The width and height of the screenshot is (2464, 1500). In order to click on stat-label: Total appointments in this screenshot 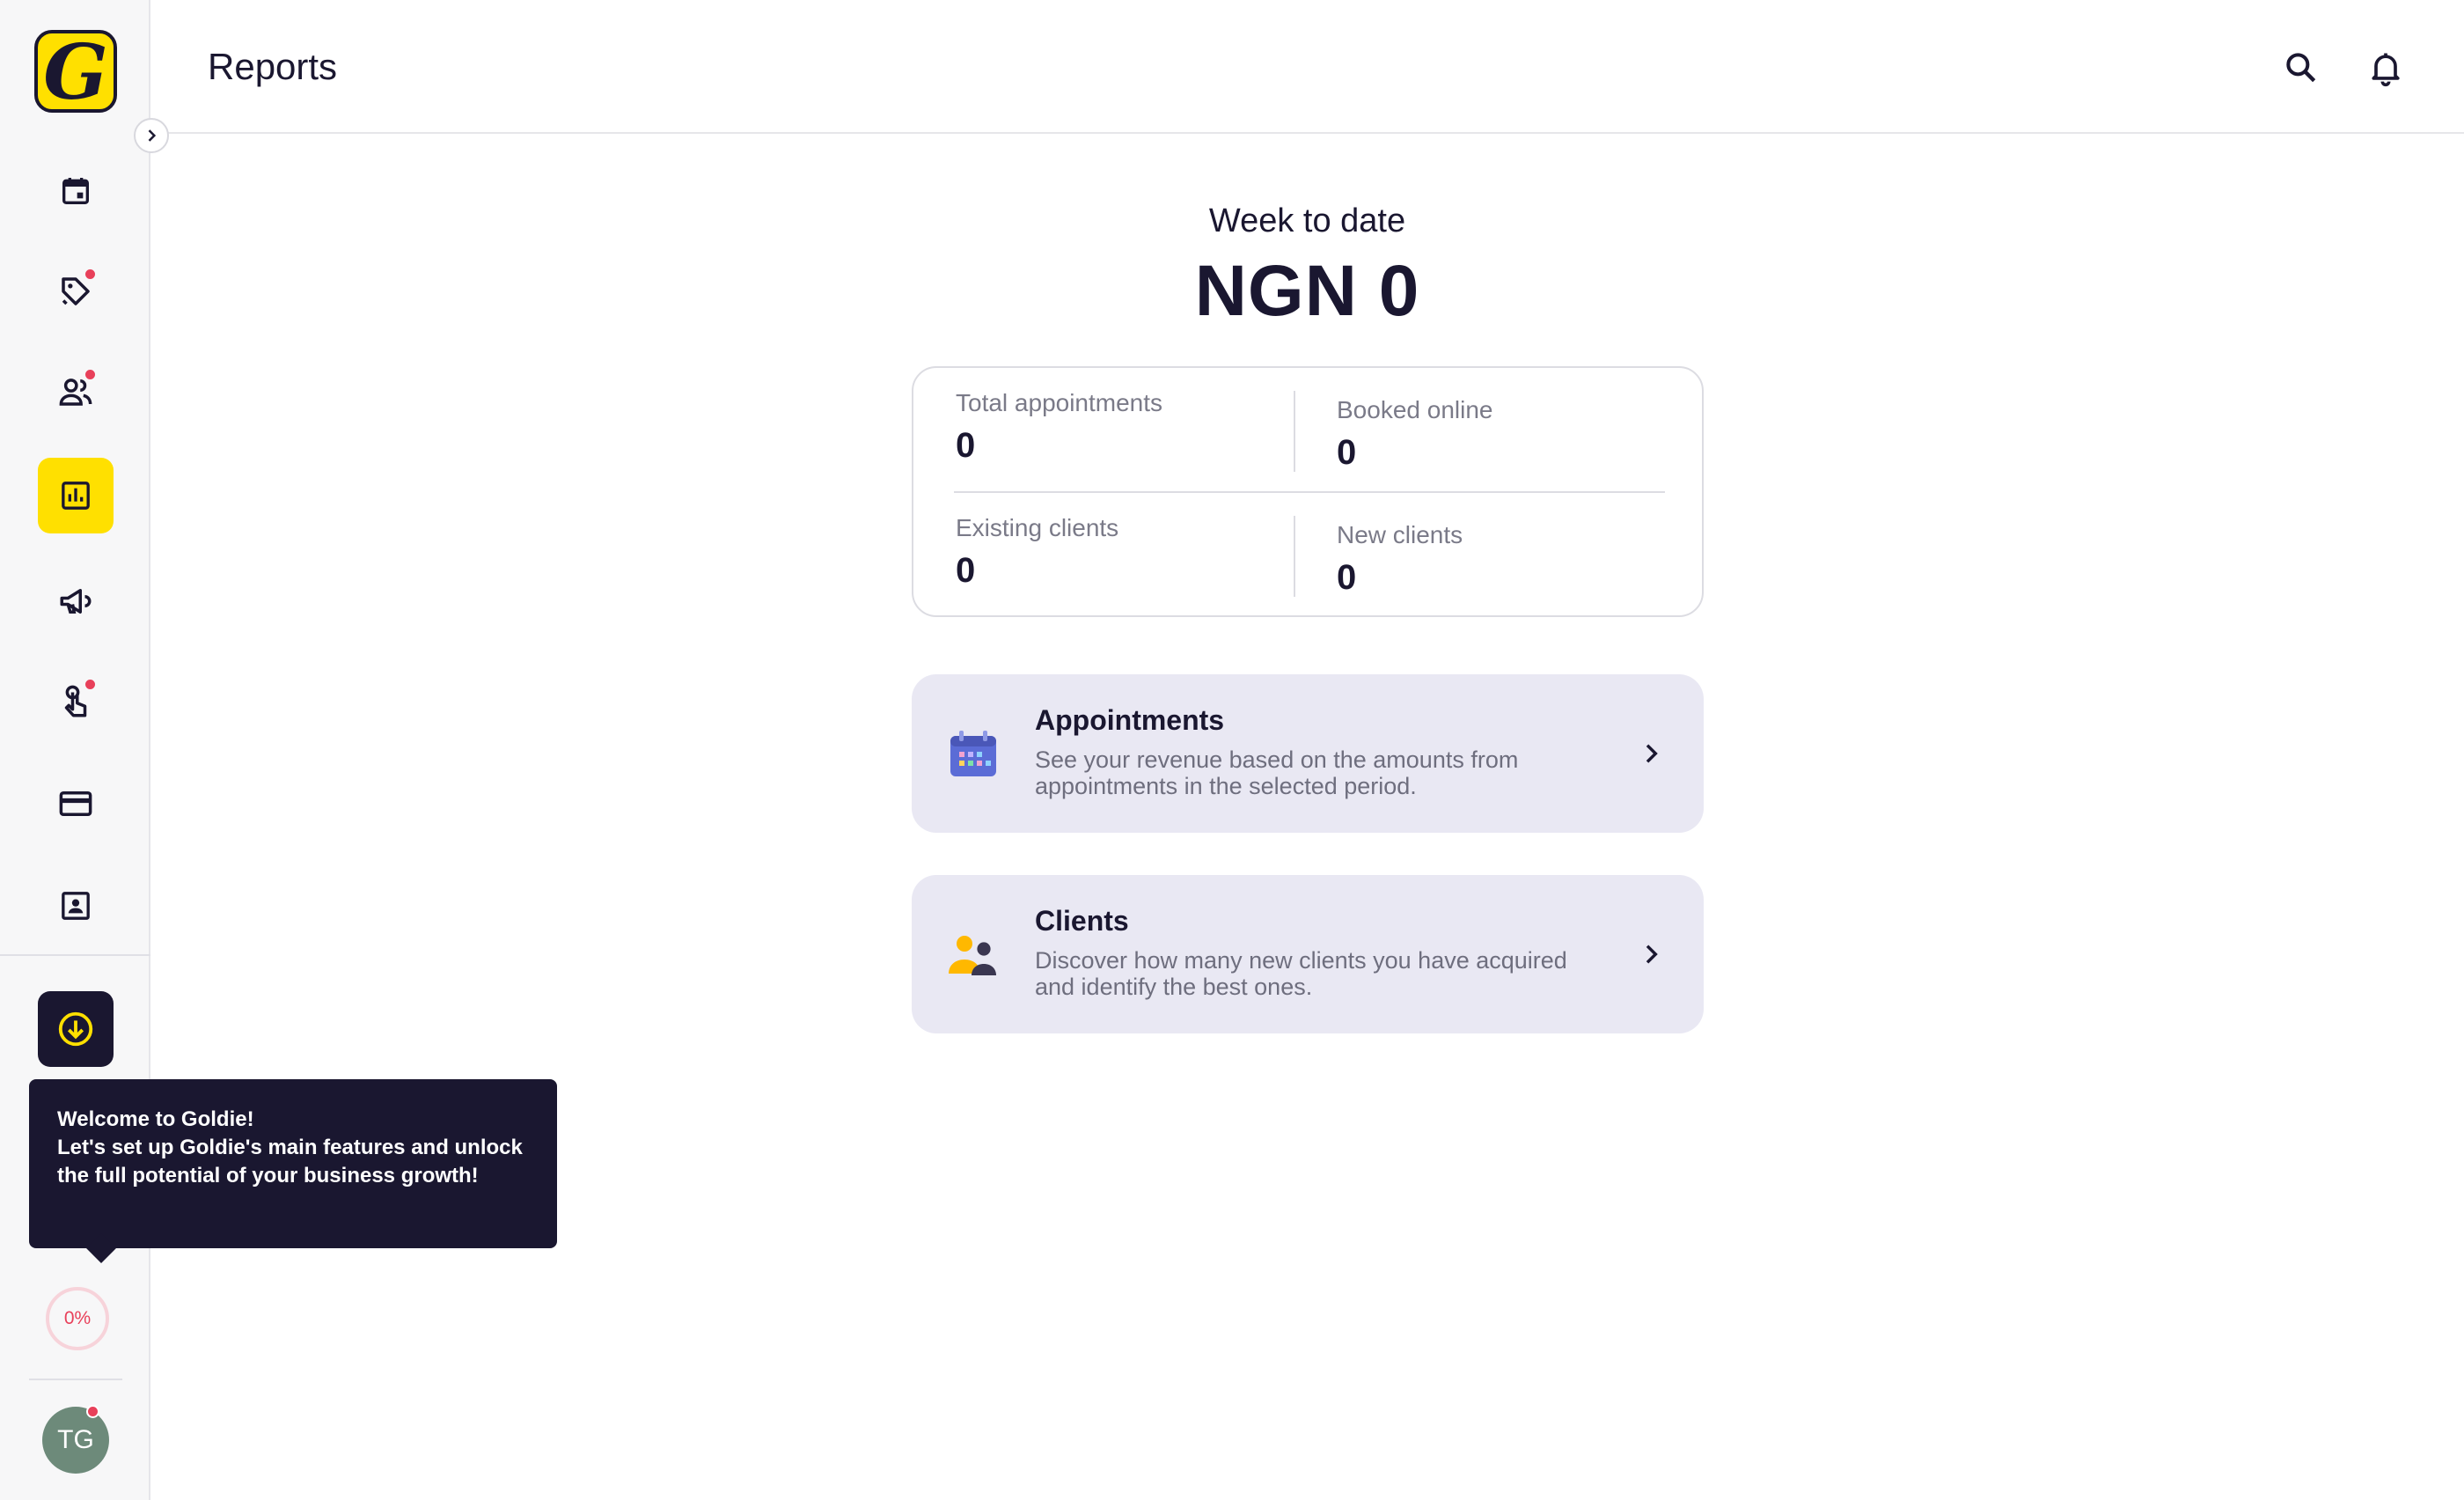, I will do `click(1059, 402)`.